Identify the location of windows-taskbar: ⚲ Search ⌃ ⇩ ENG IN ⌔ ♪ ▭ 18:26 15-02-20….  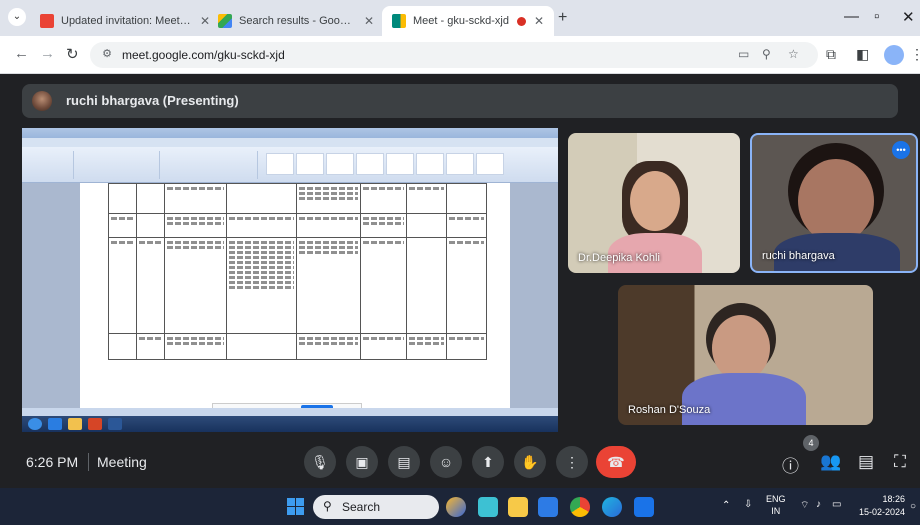
(460, 506).